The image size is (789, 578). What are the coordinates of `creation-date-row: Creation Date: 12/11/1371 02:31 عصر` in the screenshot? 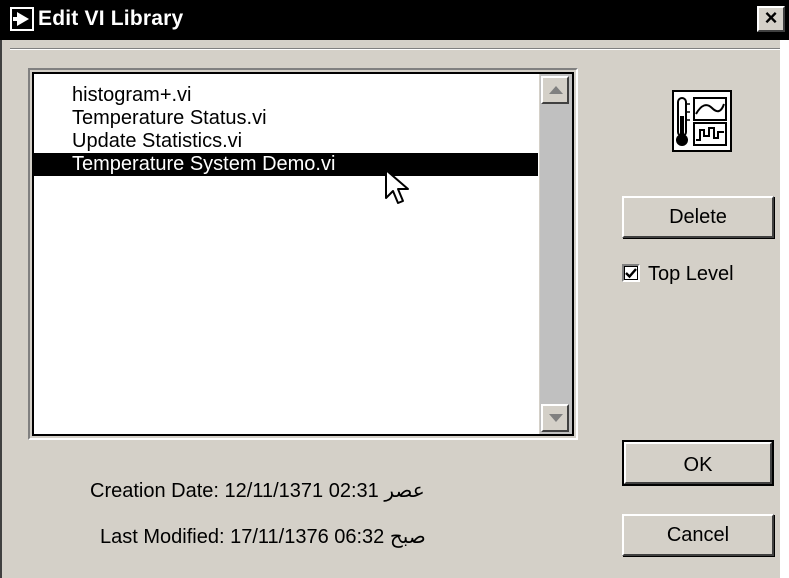 It's located at (257, 491).